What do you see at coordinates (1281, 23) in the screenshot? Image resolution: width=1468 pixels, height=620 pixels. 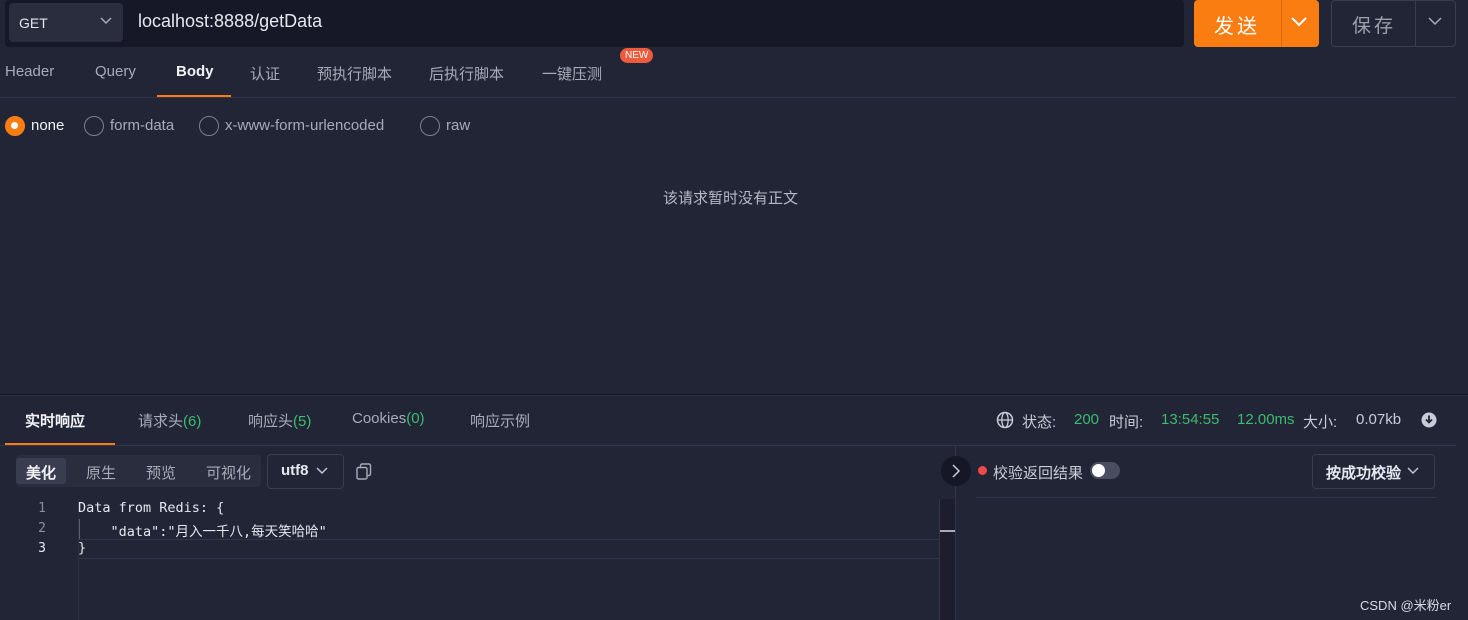 I see `send-divider` at bounding box center [1281, 23].